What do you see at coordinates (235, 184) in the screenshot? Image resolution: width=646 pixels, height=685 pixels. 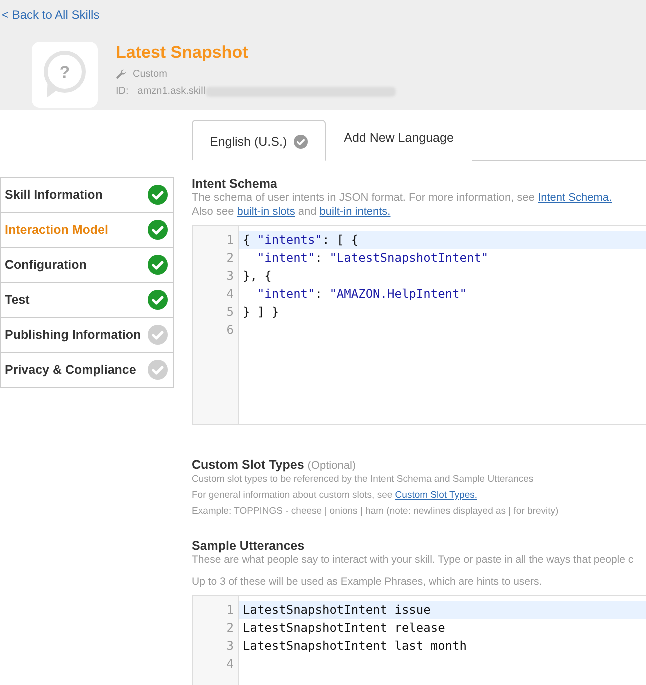 I see `section-title: Intent Schema` at bounding box center [235, 184].